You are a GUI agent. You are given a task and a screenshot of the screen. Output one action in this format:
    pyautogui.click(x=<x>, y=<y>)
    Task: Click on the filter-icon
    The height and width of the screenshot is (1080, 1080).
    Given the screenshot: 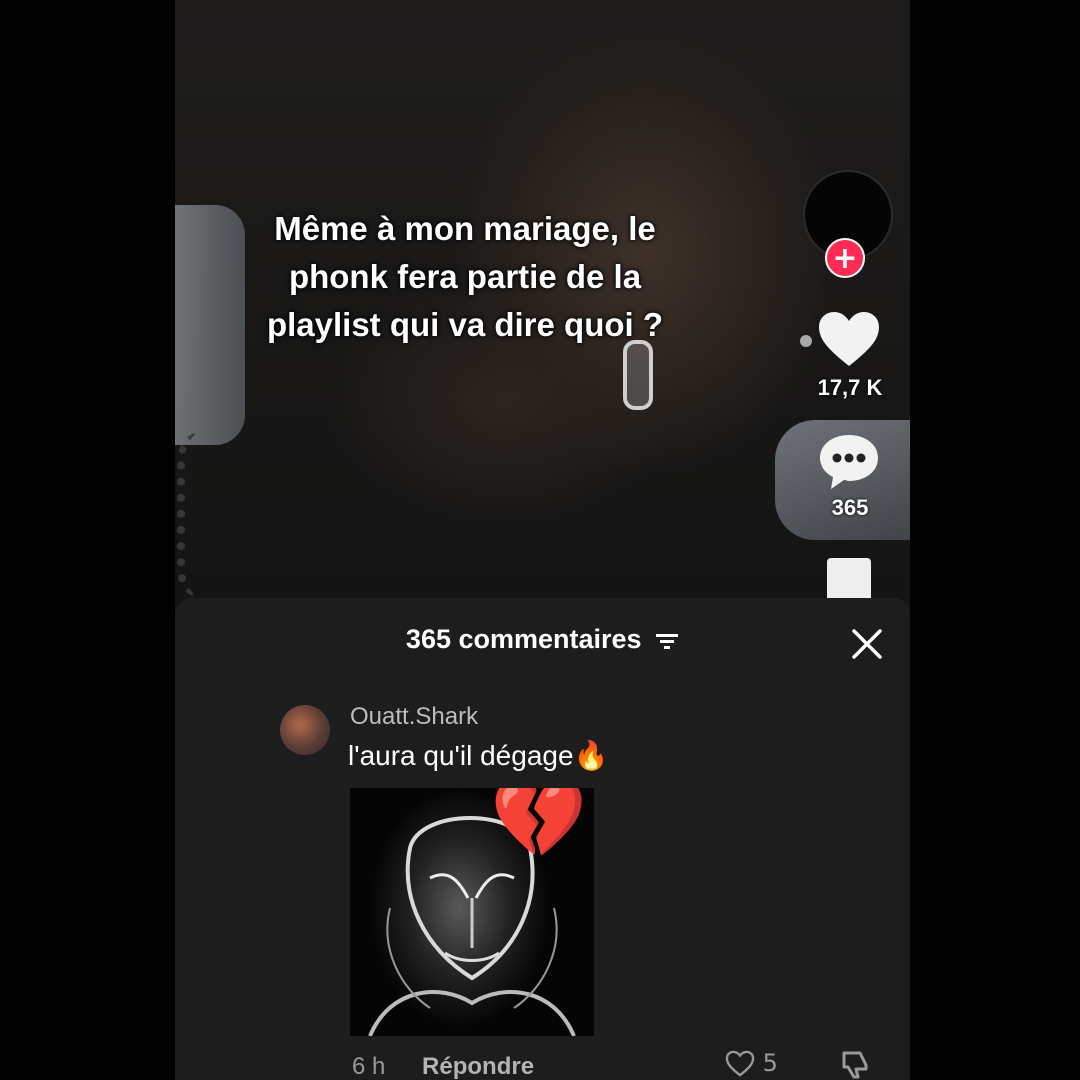 What is the action you would take?
    pyautogui.click(x=667, y=641)
    